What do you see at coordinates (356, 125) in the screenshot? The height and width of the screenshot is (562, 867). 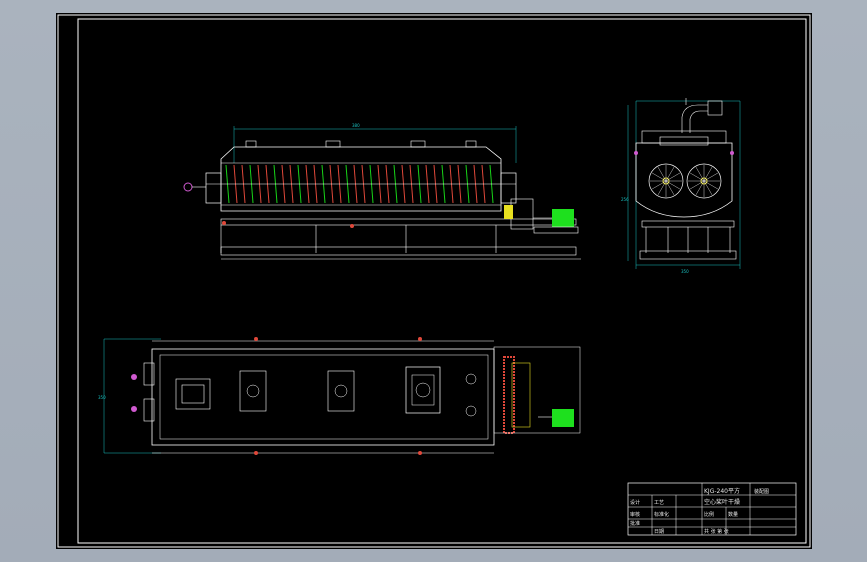 I see `front-dimension: 380` at bounding box center [356, 125].